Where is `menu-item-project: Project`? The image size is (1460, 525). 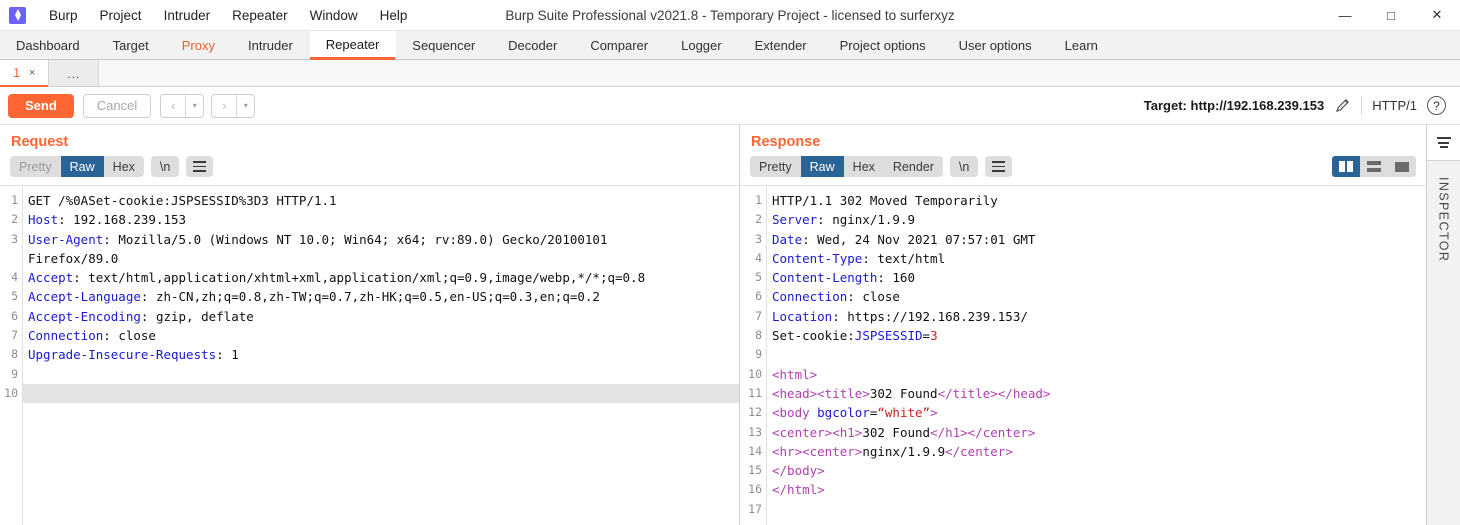 menu-item-project: Project is located at coordinates (121, 15).